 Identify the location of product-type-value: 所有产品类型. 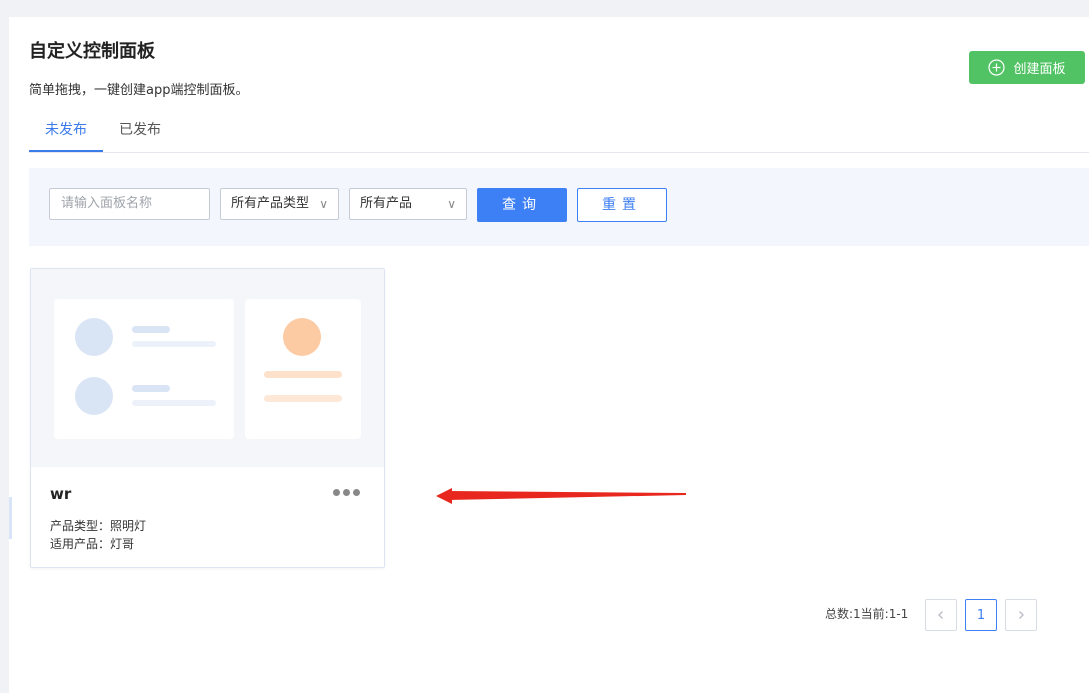
(270, 203).